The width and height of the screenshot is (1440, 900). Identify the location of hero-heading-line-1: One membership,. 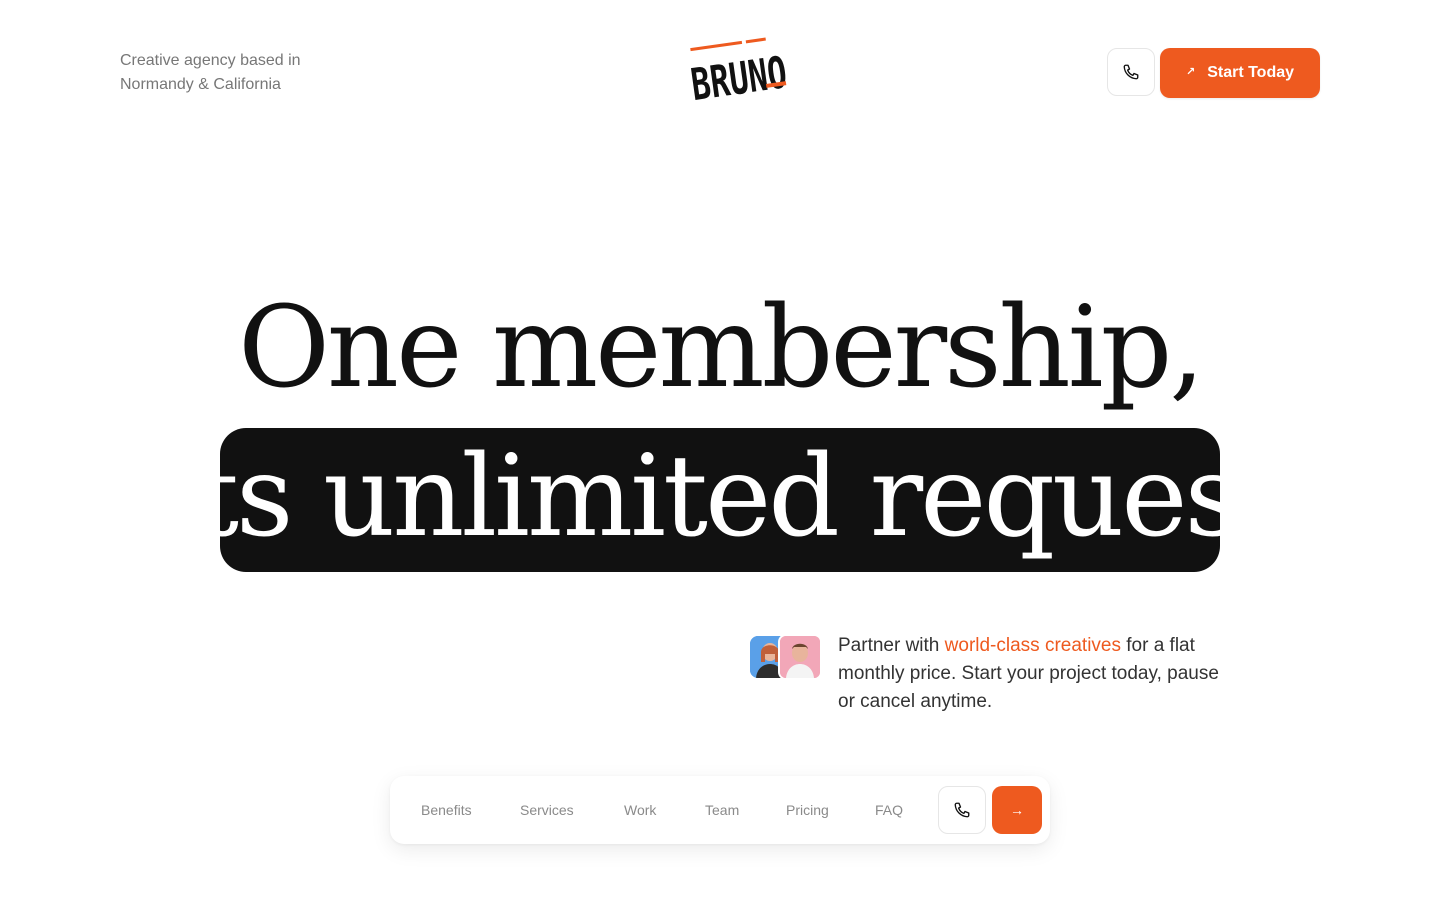
(721, 348).